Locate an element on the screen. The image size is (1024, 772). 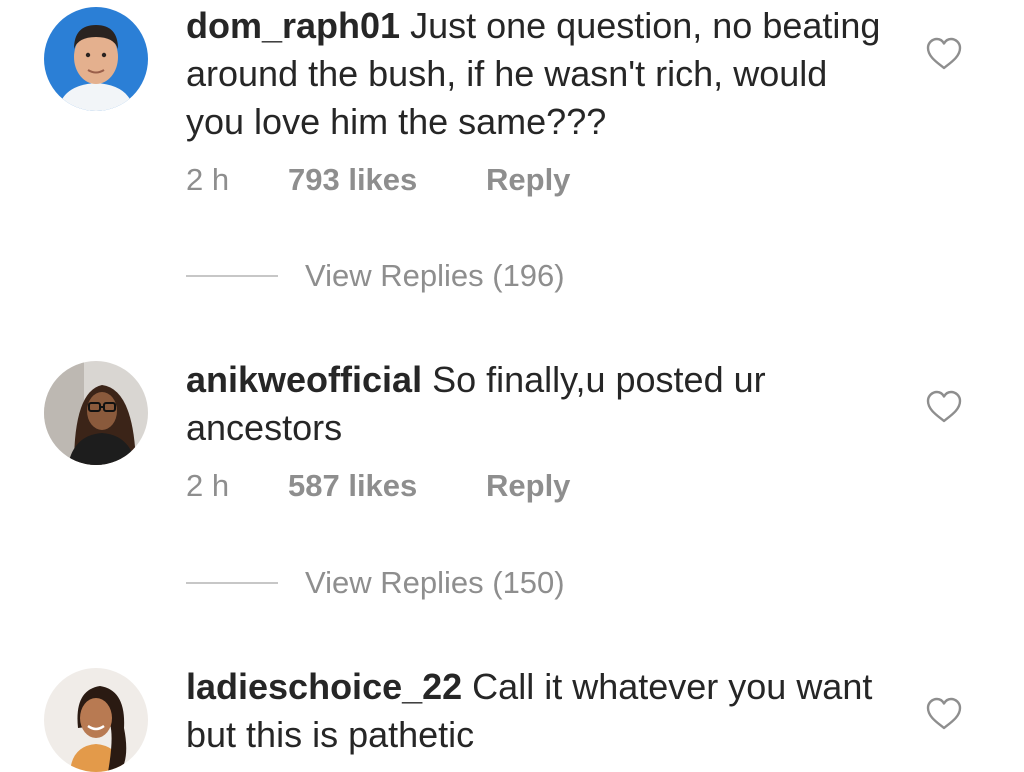
comment-username: ladieschoice_22 is located at coordinates (324, 686).